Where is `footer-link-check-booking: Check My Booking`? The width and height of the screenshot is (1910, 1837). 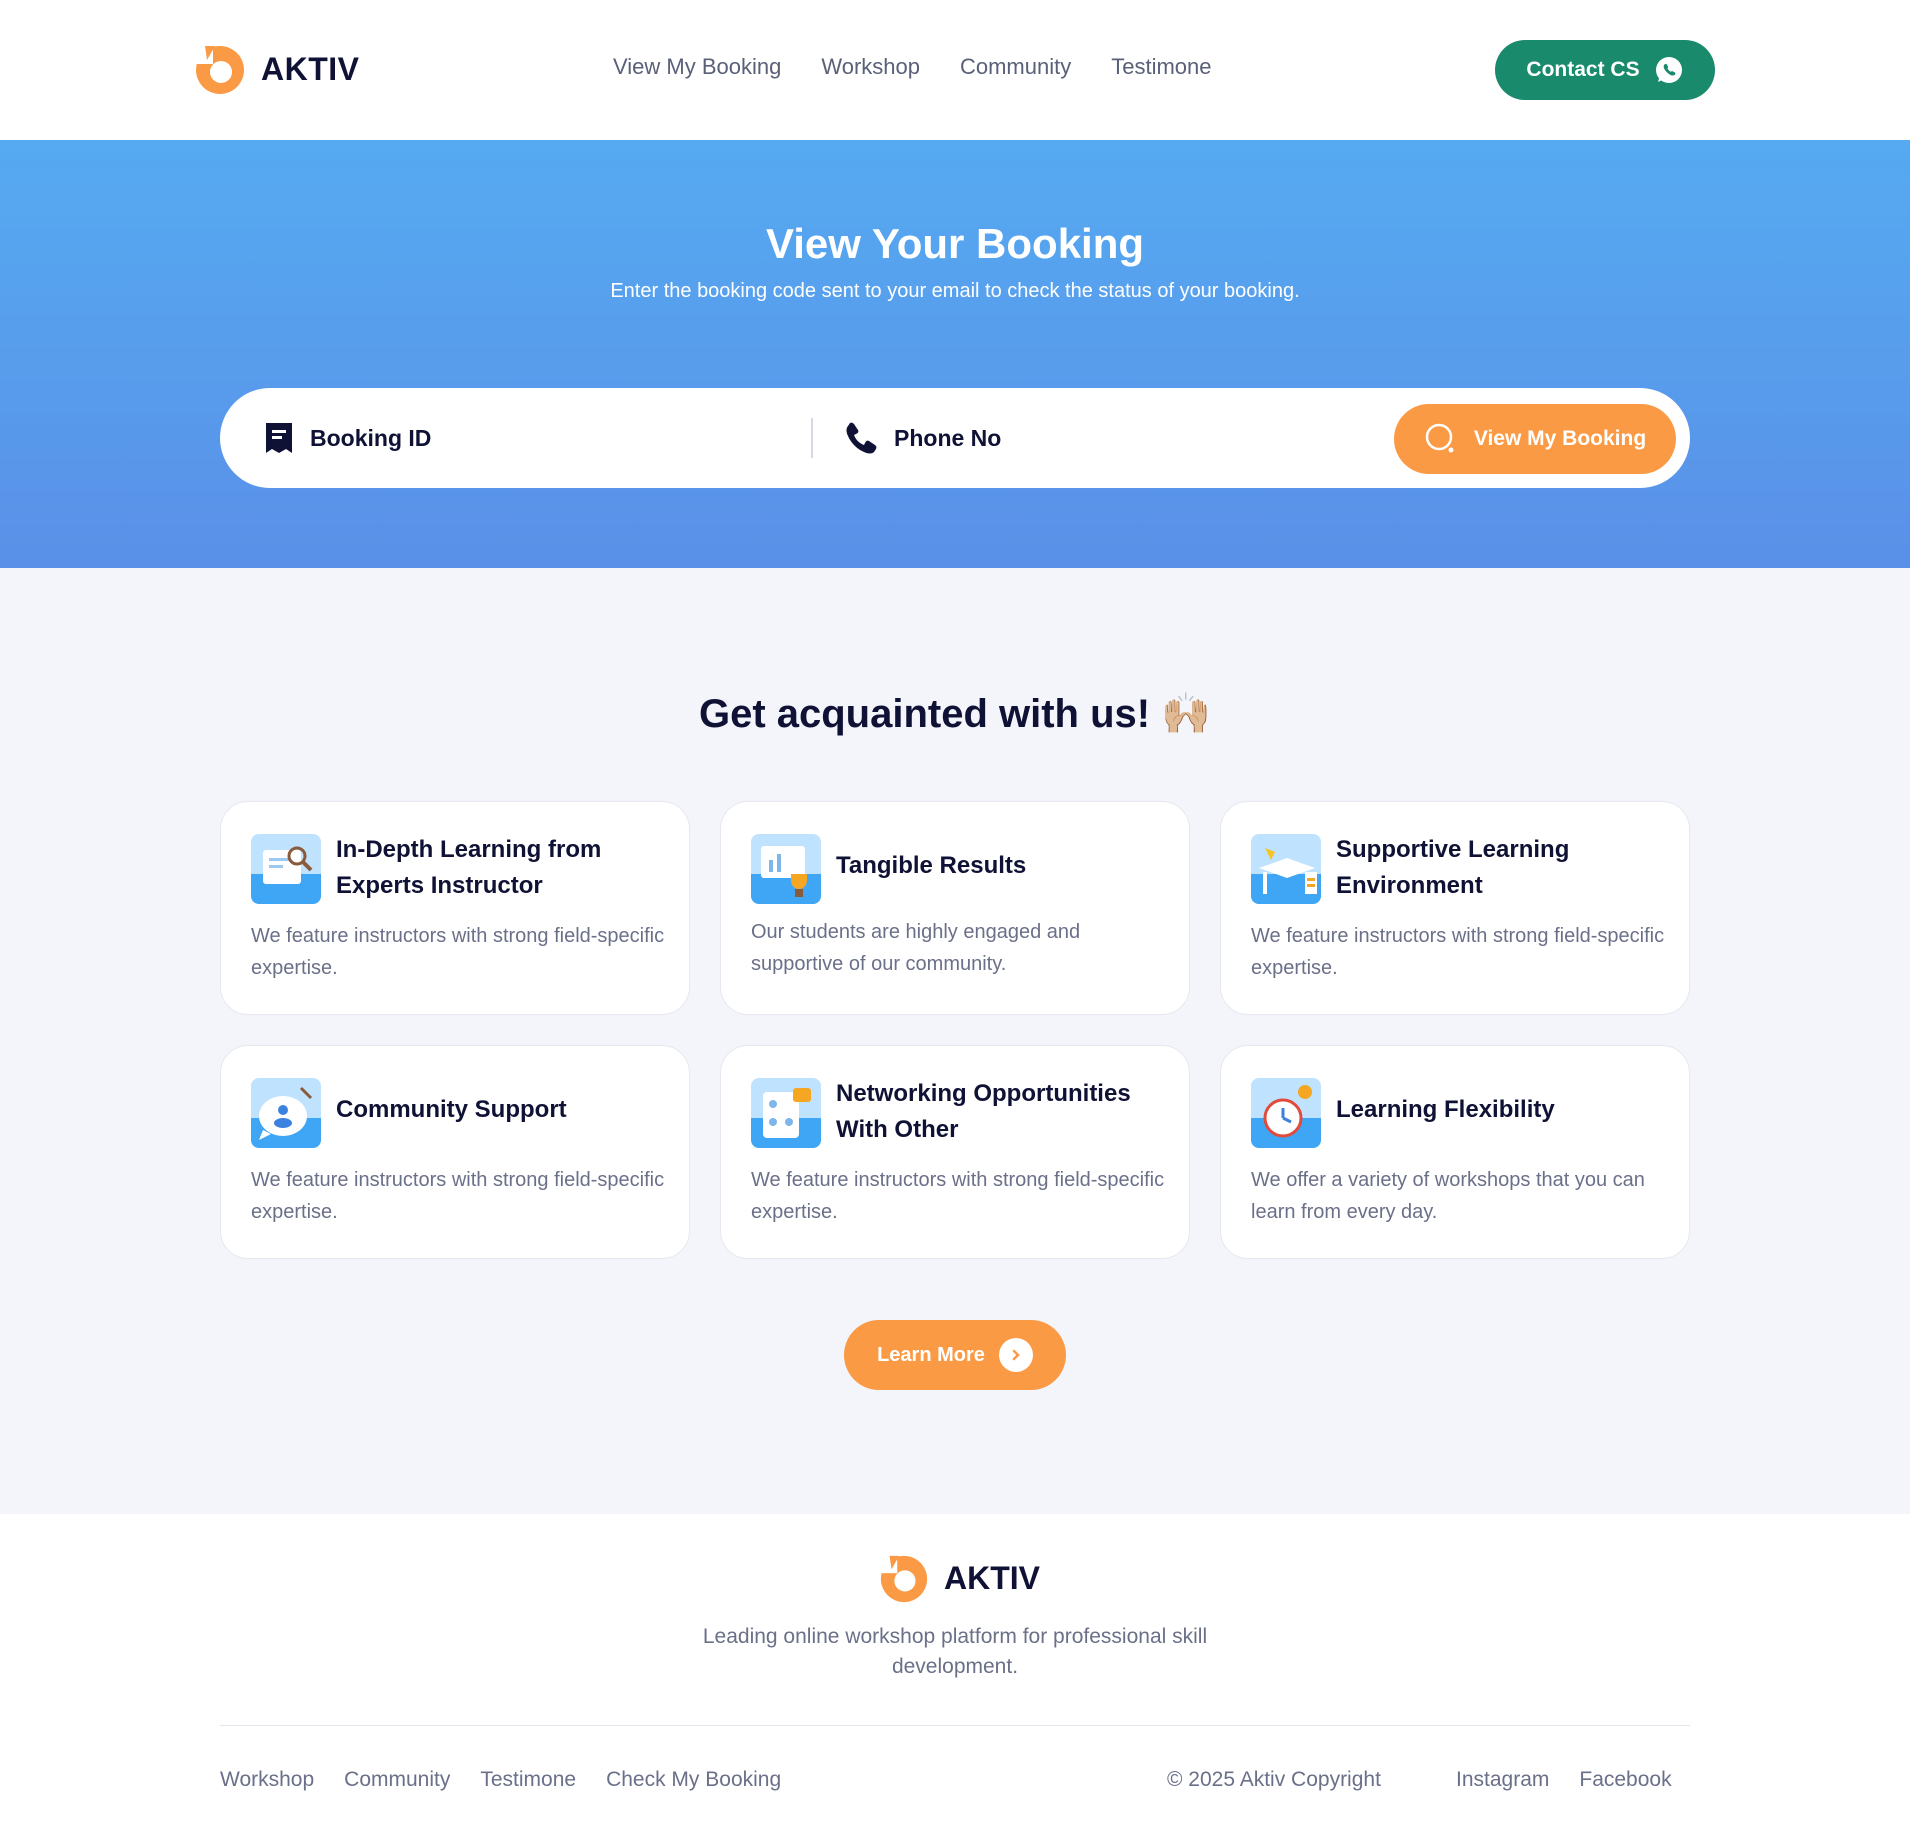
footer-link-check-booking: Check My Booking is located at coordinates (693, 1780).